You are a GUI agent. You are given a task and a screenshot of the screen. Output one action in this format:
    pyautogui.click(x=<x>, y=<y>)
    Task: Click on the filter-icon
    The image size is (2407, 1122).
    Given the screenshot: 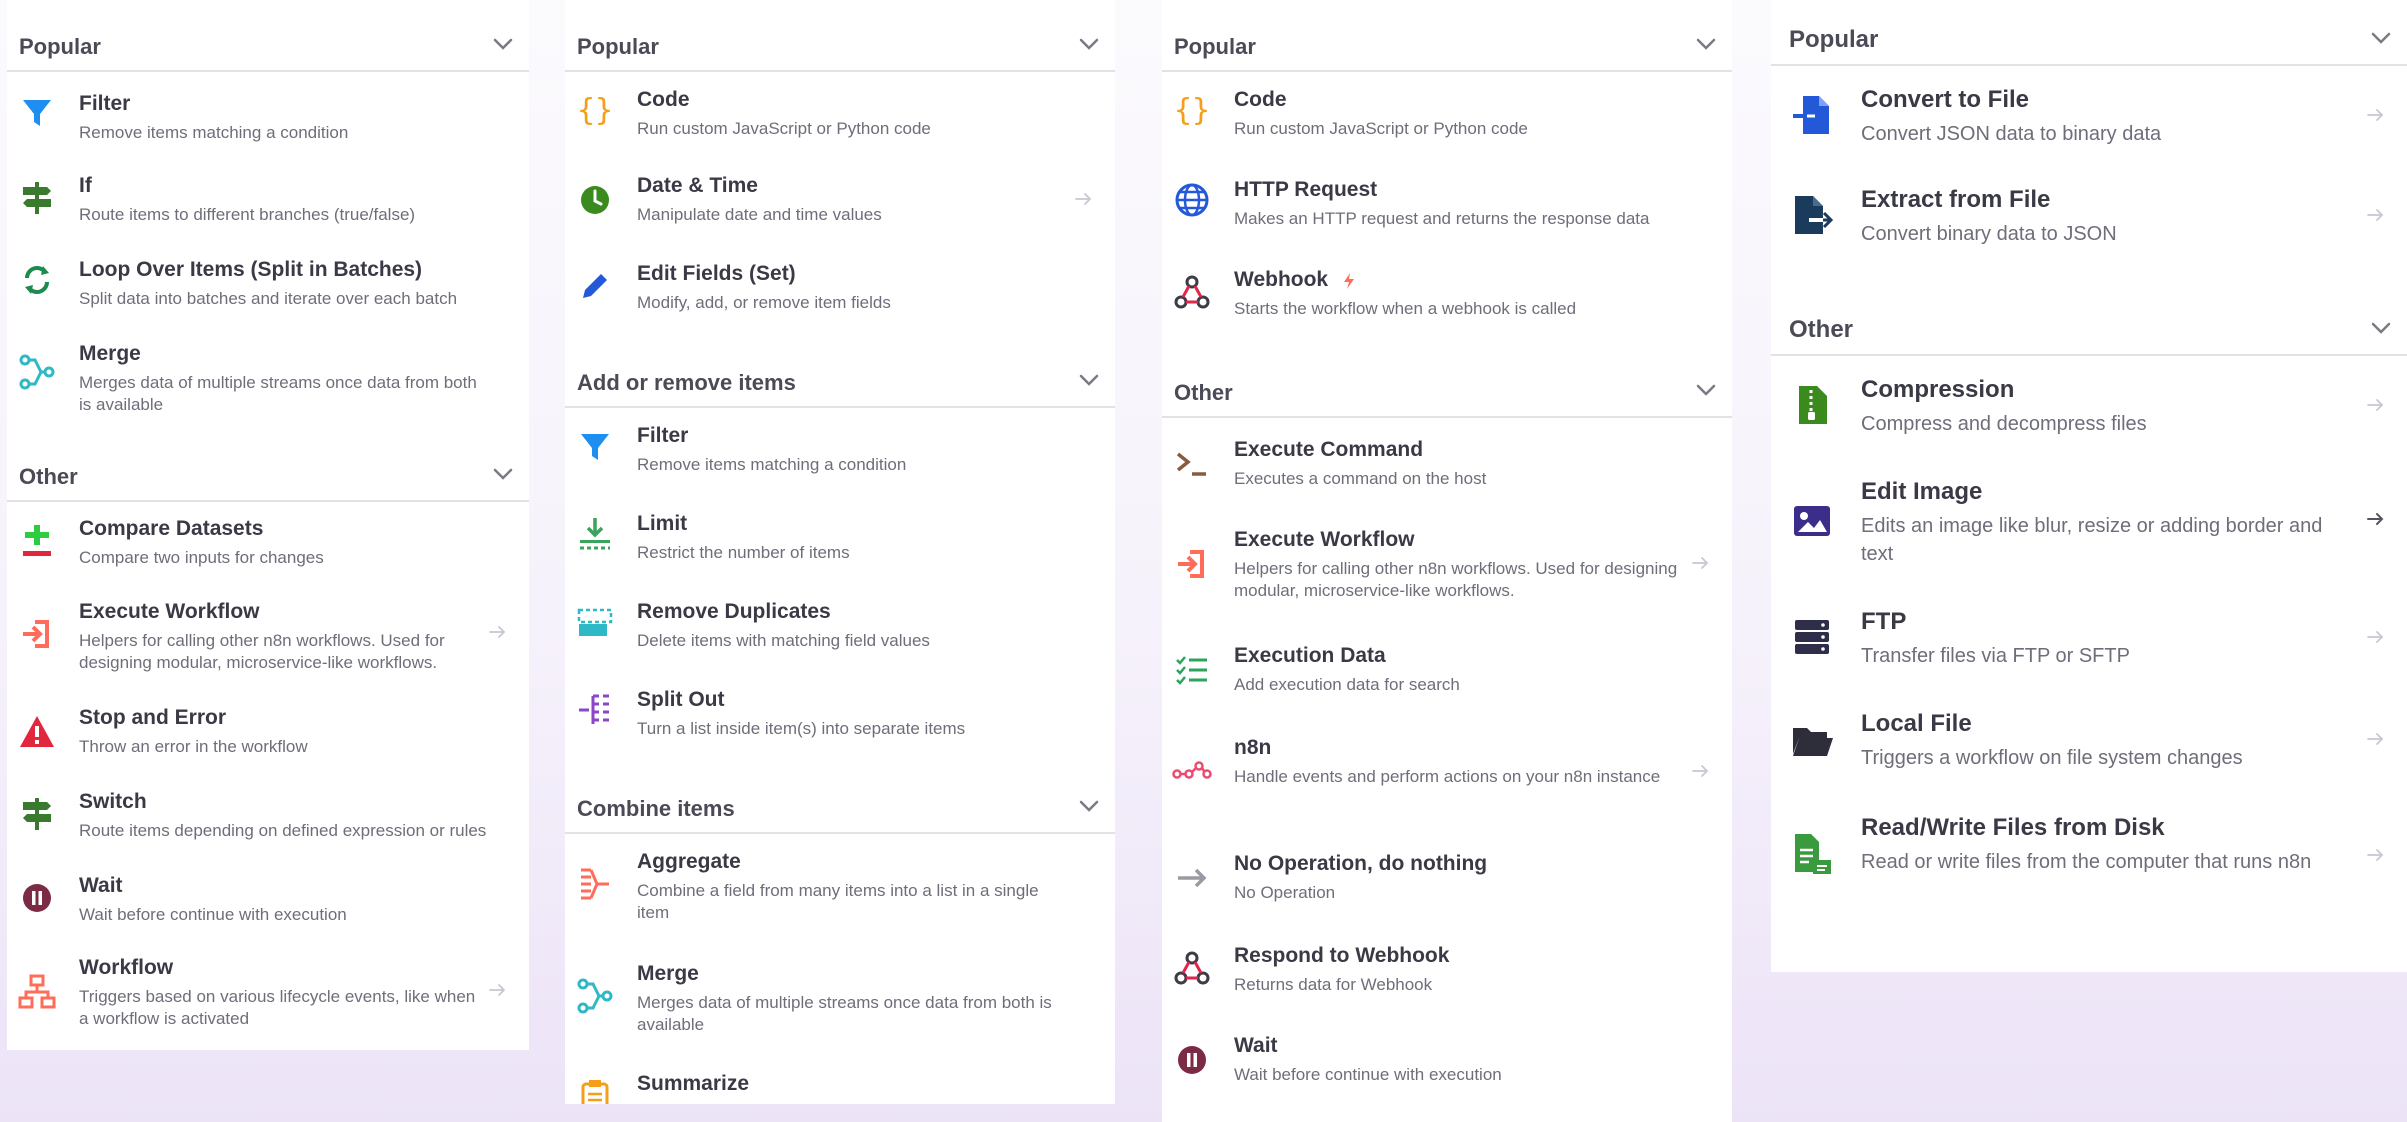 What is the action you would take?
    pyautogui.click(x=37, y=112)
    